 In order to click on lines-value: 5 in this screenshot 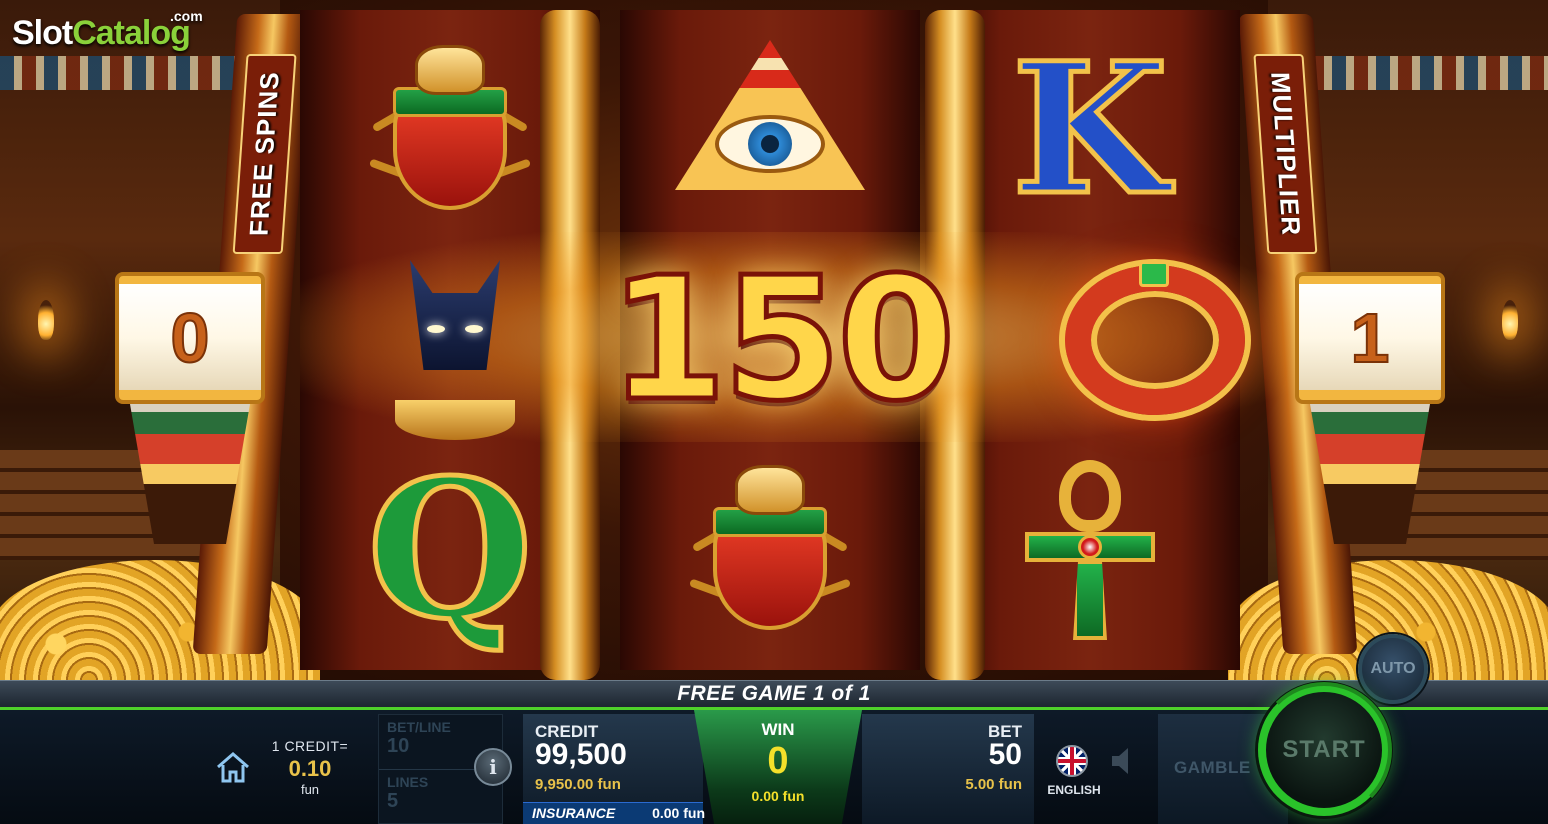, I will do `click(393, 801)`.